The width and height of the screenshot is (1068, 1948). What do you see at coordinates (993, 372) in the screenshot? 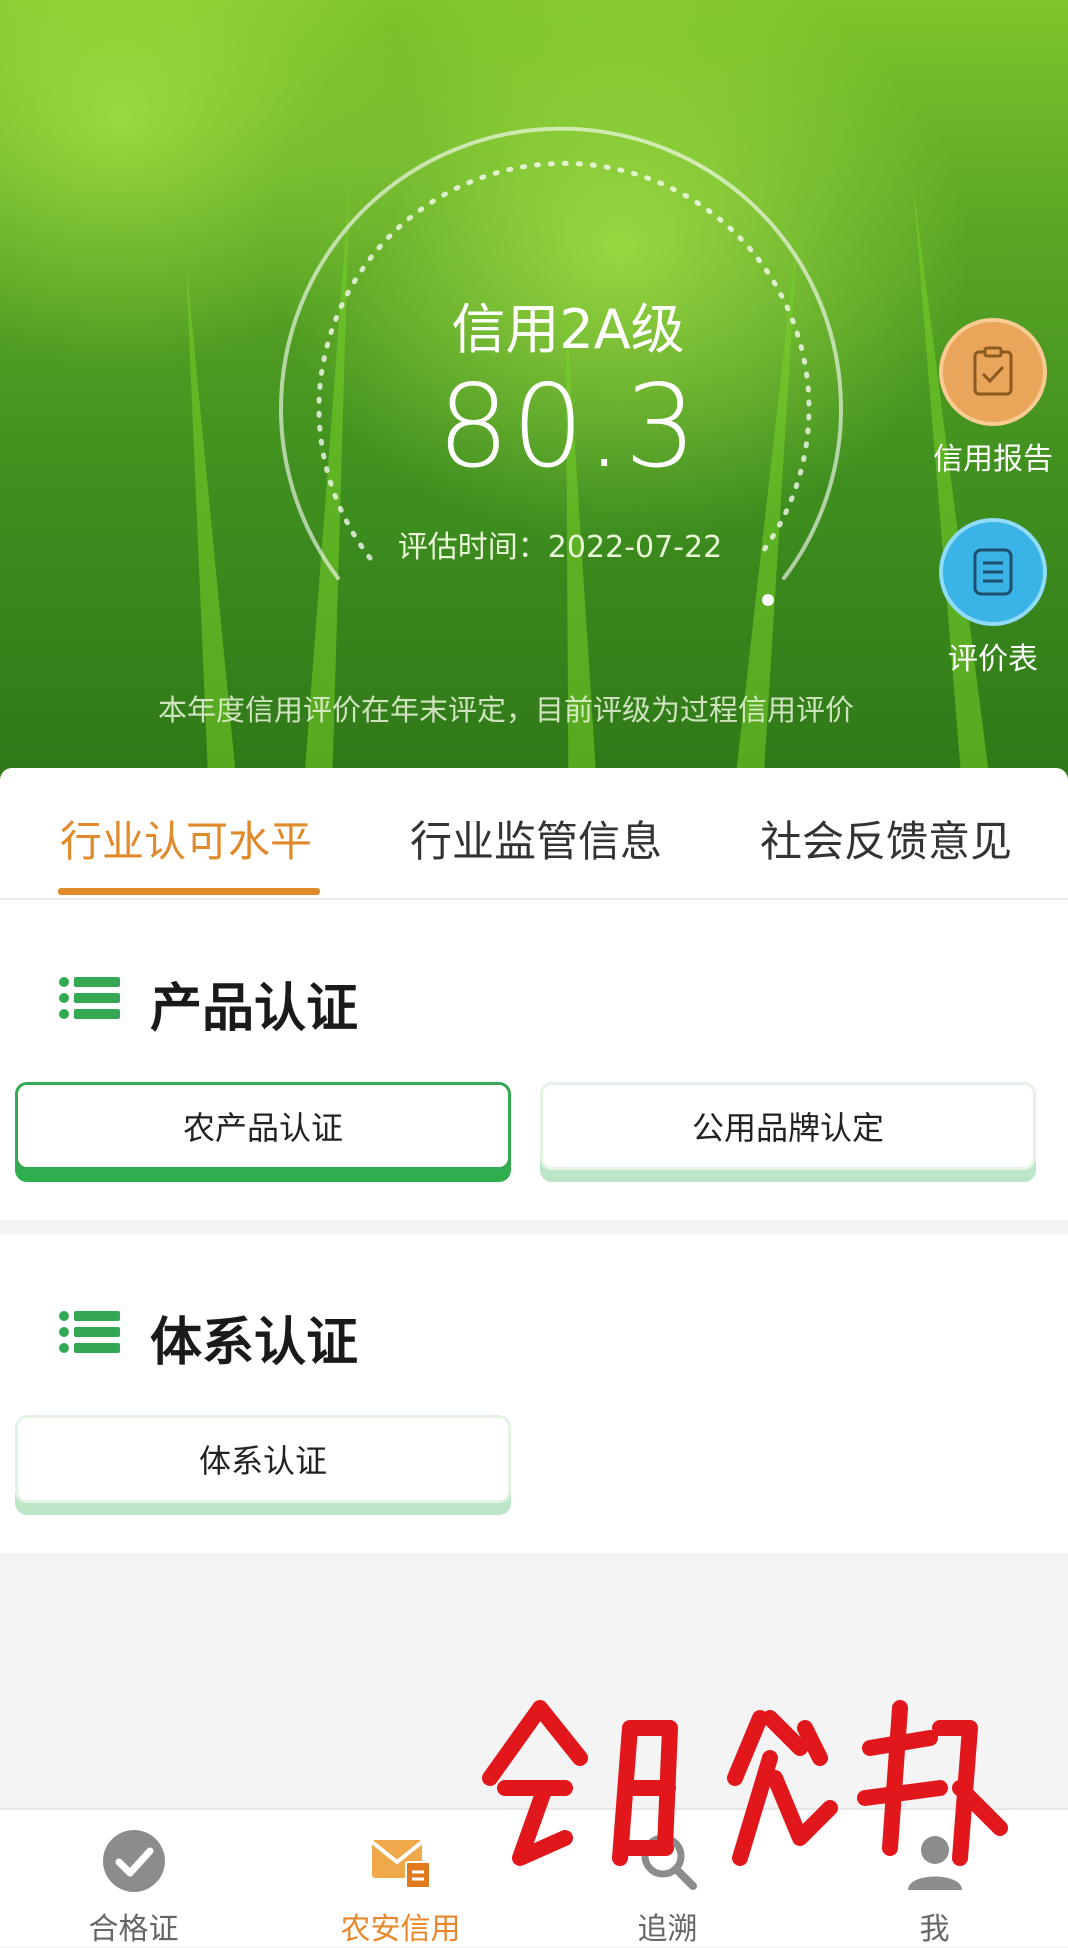
I see `clipboard-check-icon` at bounding box center [993, 372].